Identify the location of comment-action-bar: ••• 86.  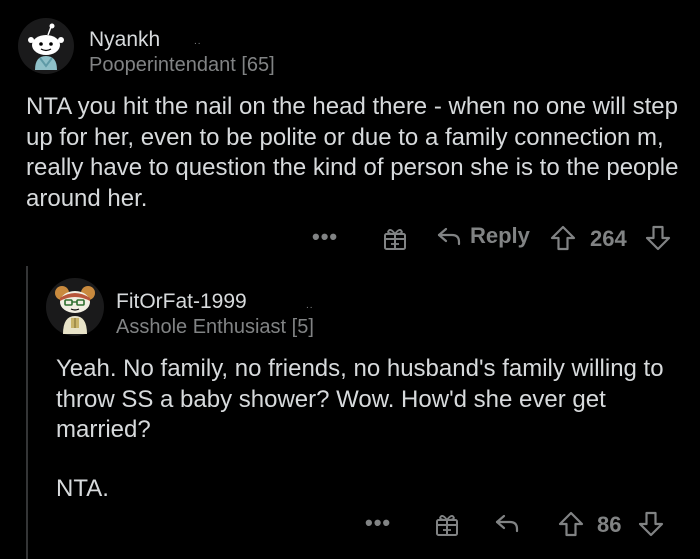
(350, 524).